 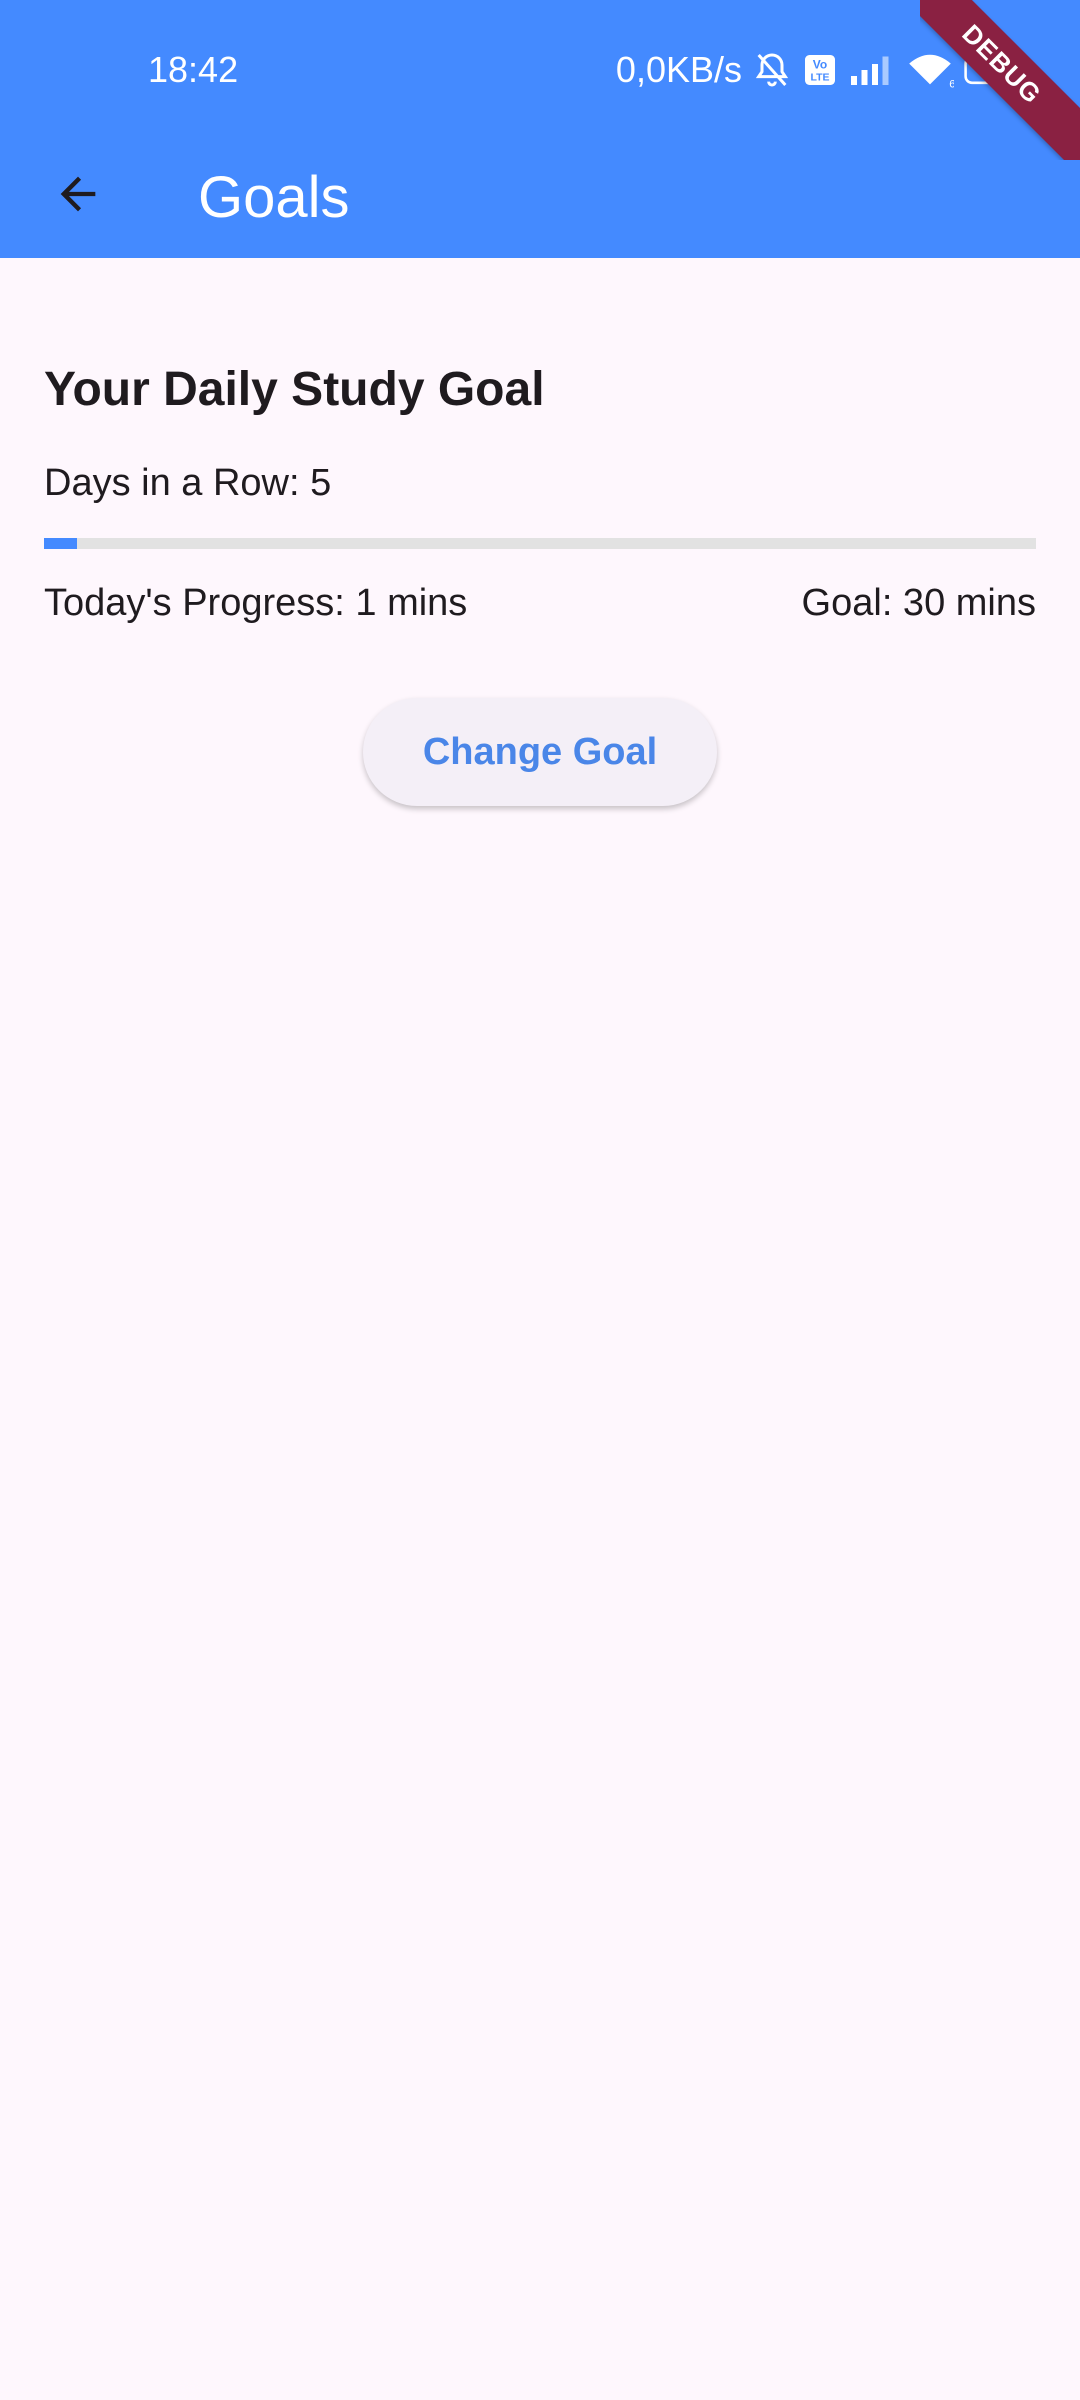 I want to click on status-time: 18:42, so click(x=193, y=69).